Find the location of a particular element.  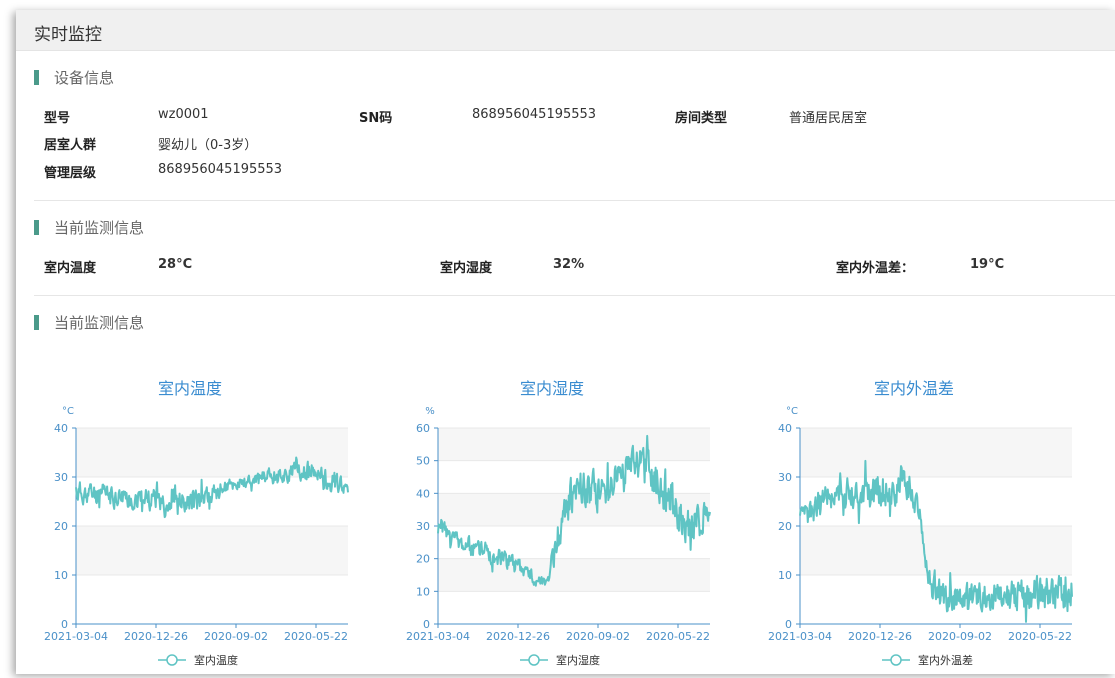

resident-label: 居室人群 is located at coordinates (70, 145).